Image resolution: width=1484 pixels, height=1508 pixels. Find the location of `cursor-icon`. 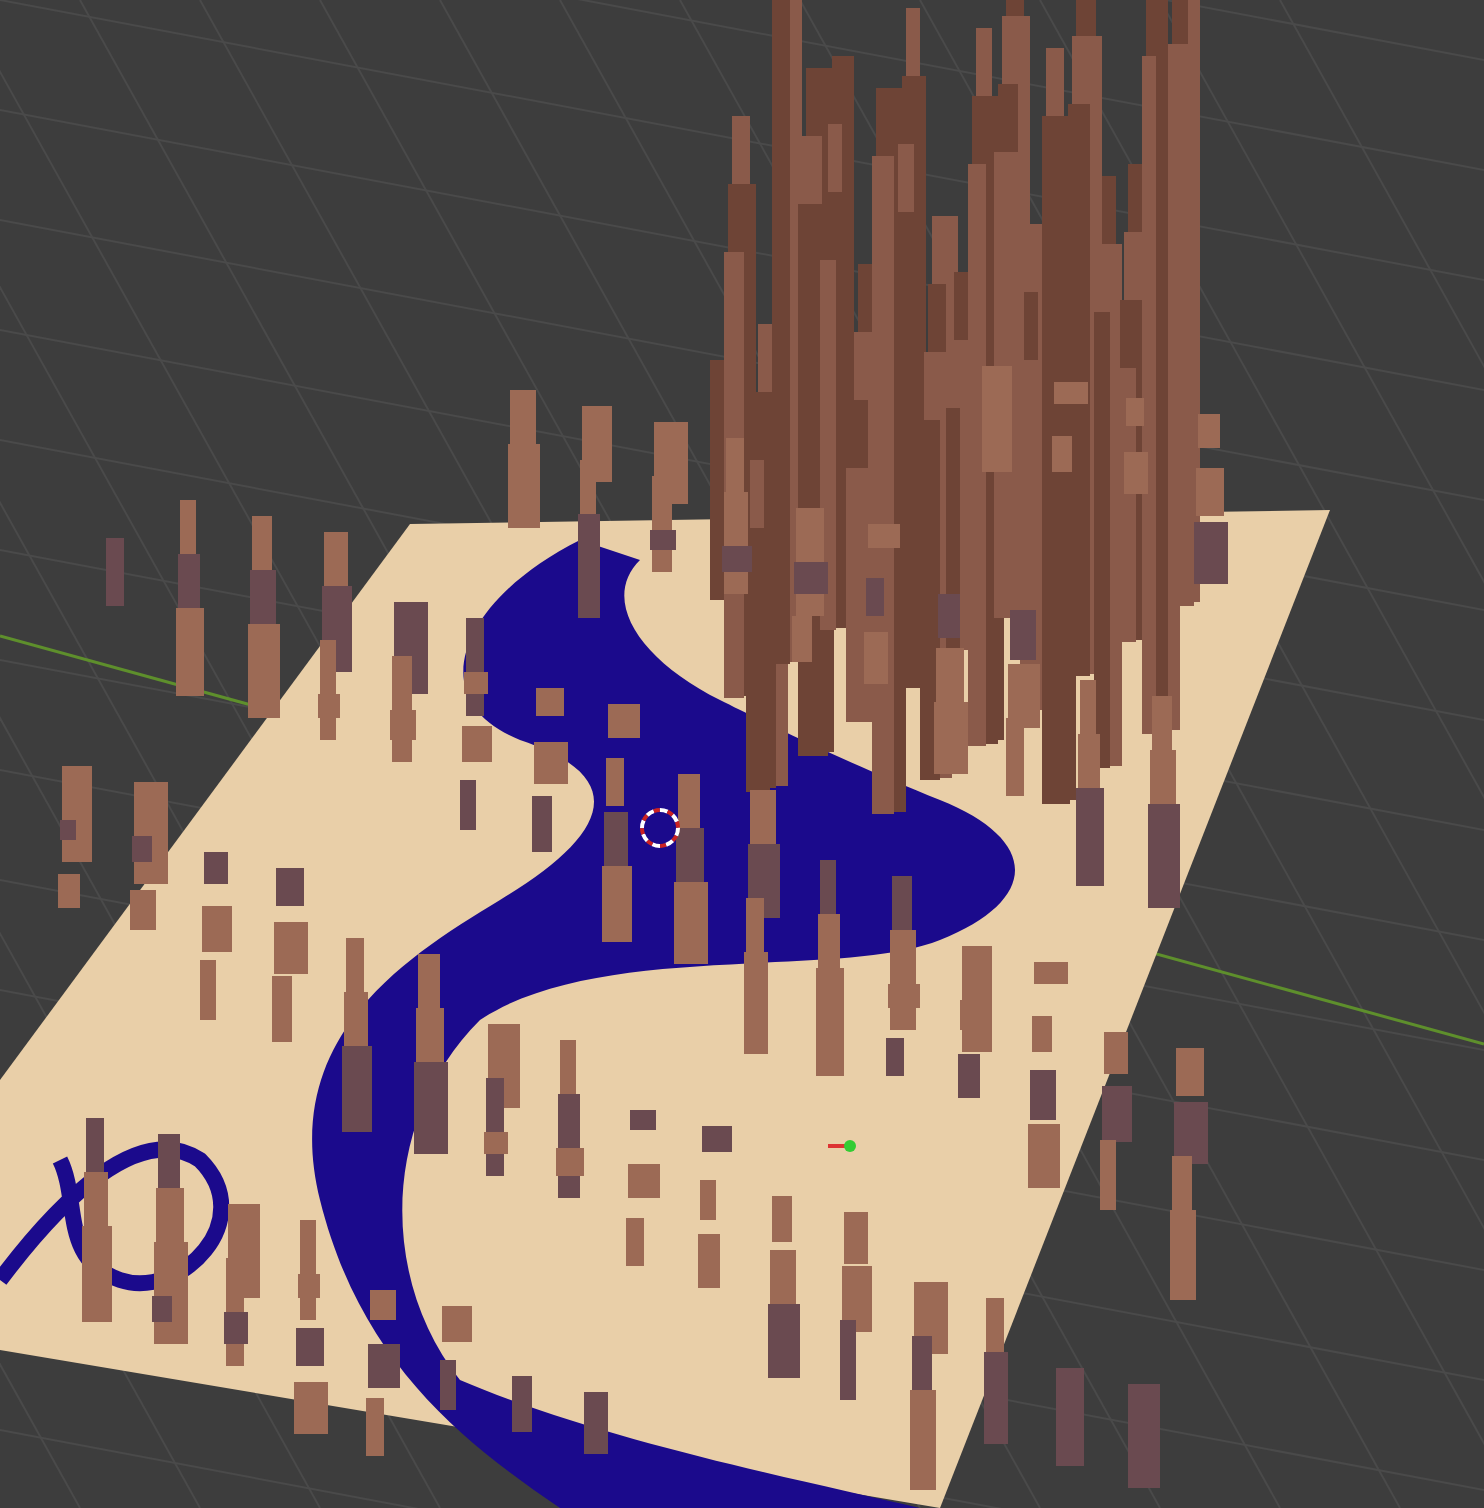

cursor-icon is located at coordinates (660, 828).